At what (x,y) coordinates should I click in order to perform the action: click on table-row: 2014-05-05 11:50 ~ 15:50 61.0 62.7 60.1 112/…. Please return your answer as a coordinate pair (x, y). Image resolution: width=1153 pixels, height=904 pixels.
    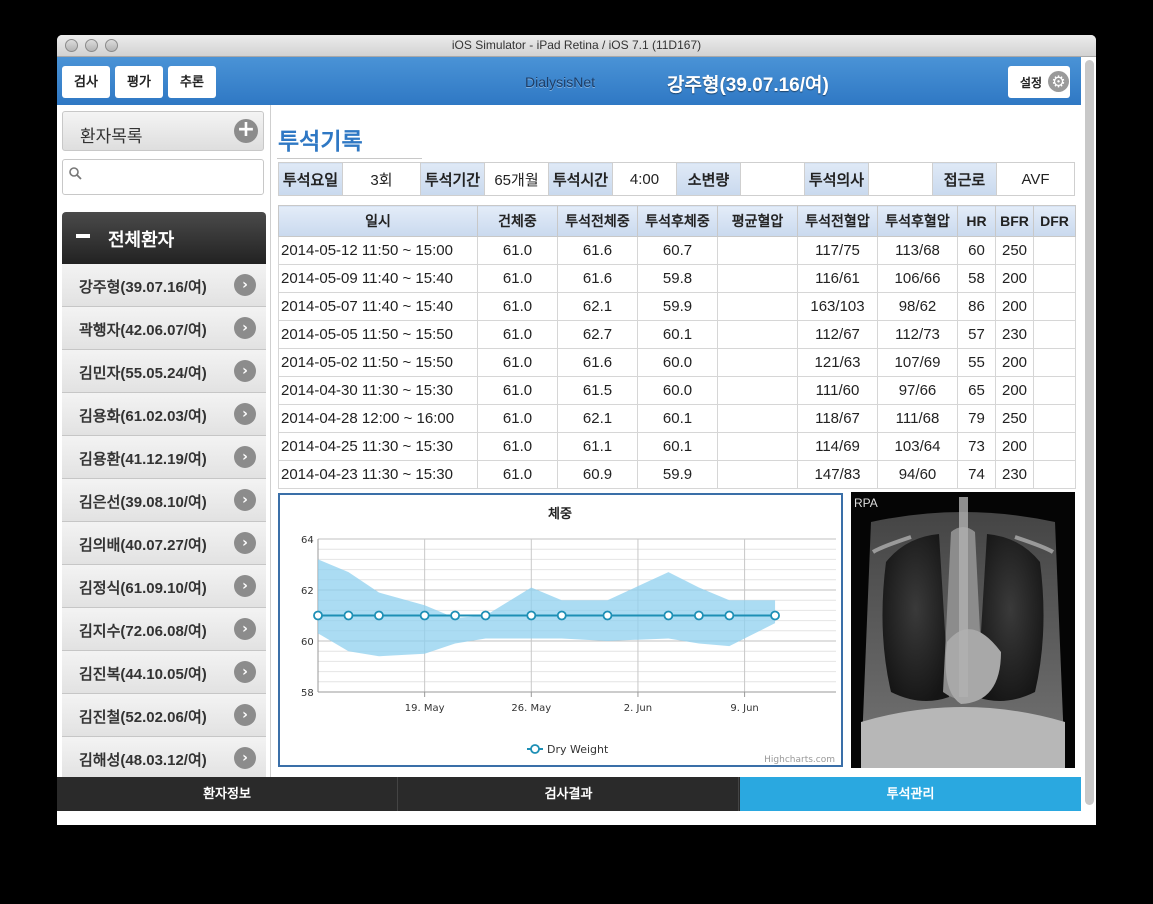
    Looking at the image, I should click on (677, 334).